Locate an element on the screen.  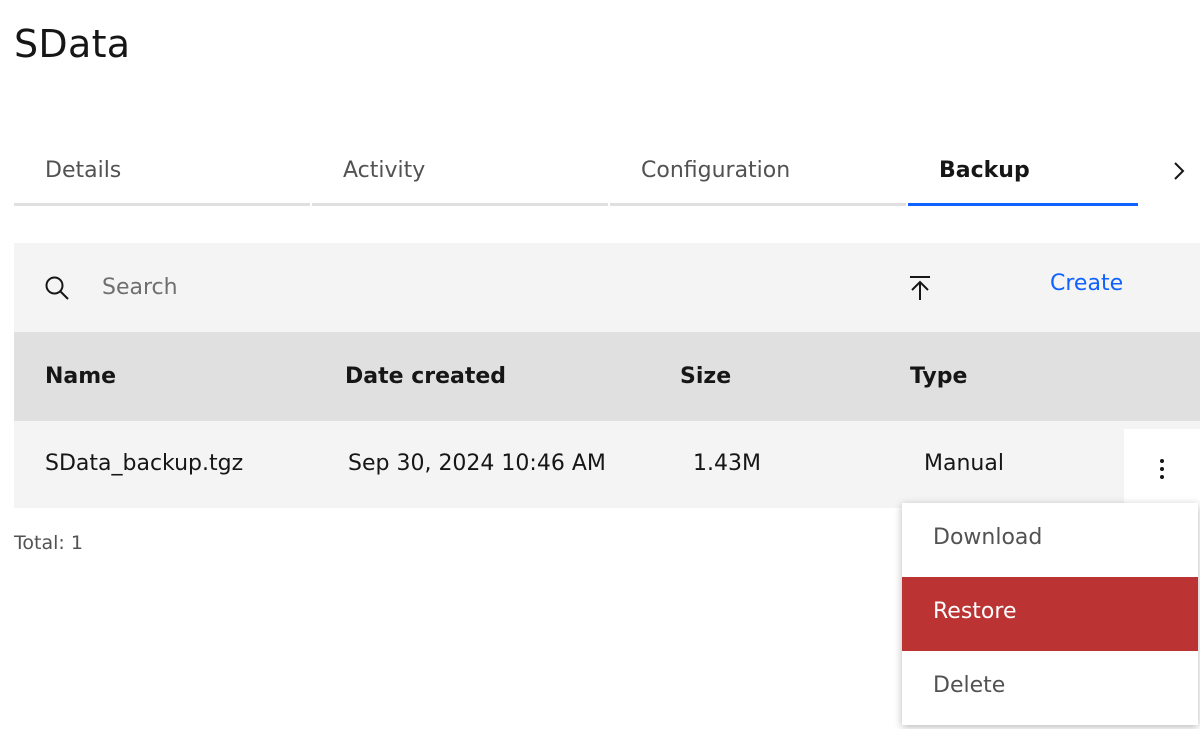
total-count: Total: 1 is located at coordinates (48, 543).